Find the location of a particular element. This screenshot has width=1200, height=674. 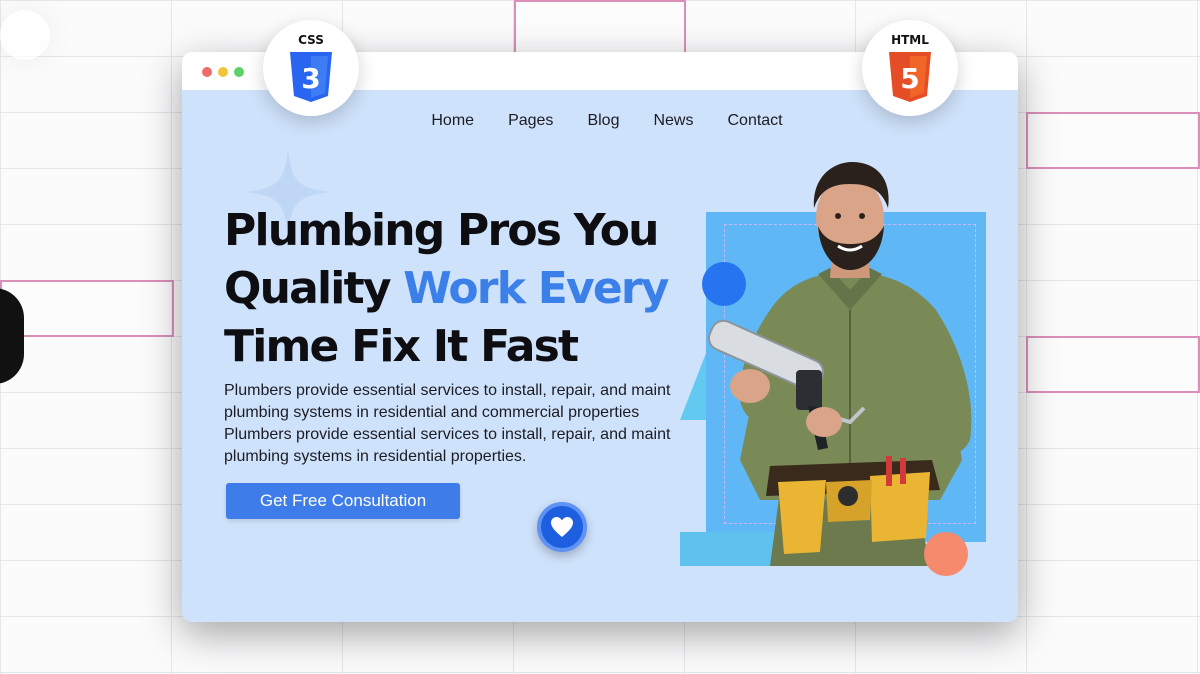

css3-badge: CSS 3 is located at coordinates (311, 68).